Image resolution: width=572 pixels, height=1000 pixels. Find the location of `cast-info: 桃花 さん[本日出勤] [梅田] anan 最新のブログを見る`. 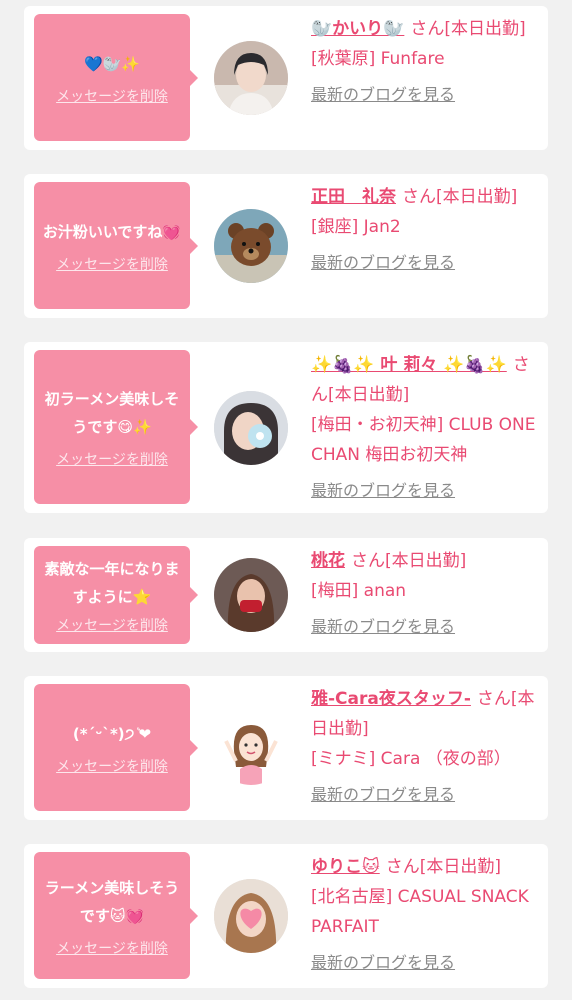

cast-info: 桃花 さん[本日出勤] [梅田] anan 最新のブログを見る is located at coordinates (428, 594).